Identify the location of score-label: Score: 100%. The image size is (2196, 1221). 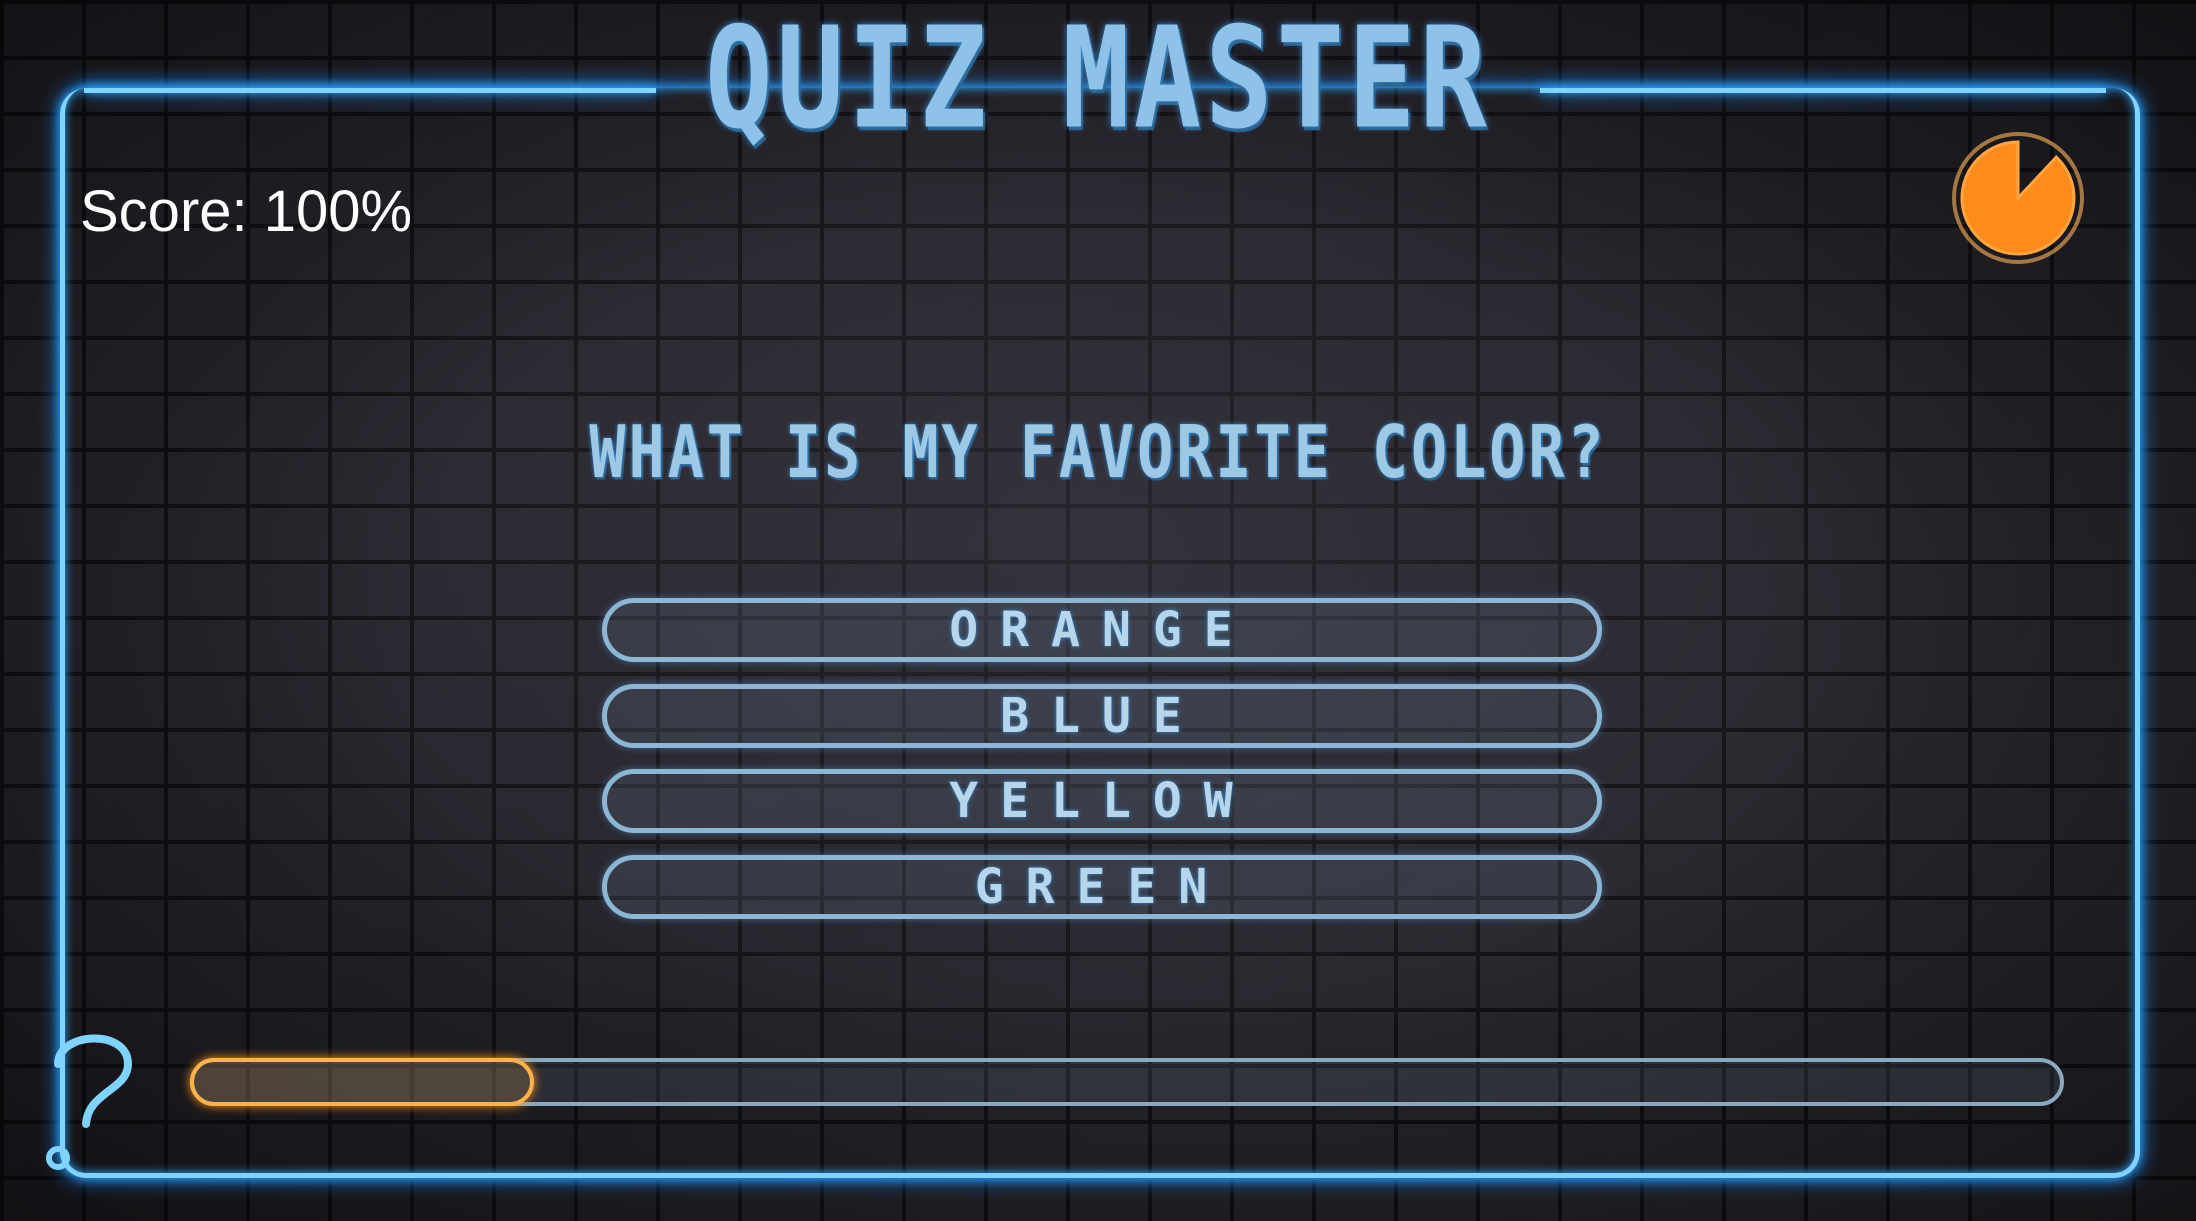
(246, 211).